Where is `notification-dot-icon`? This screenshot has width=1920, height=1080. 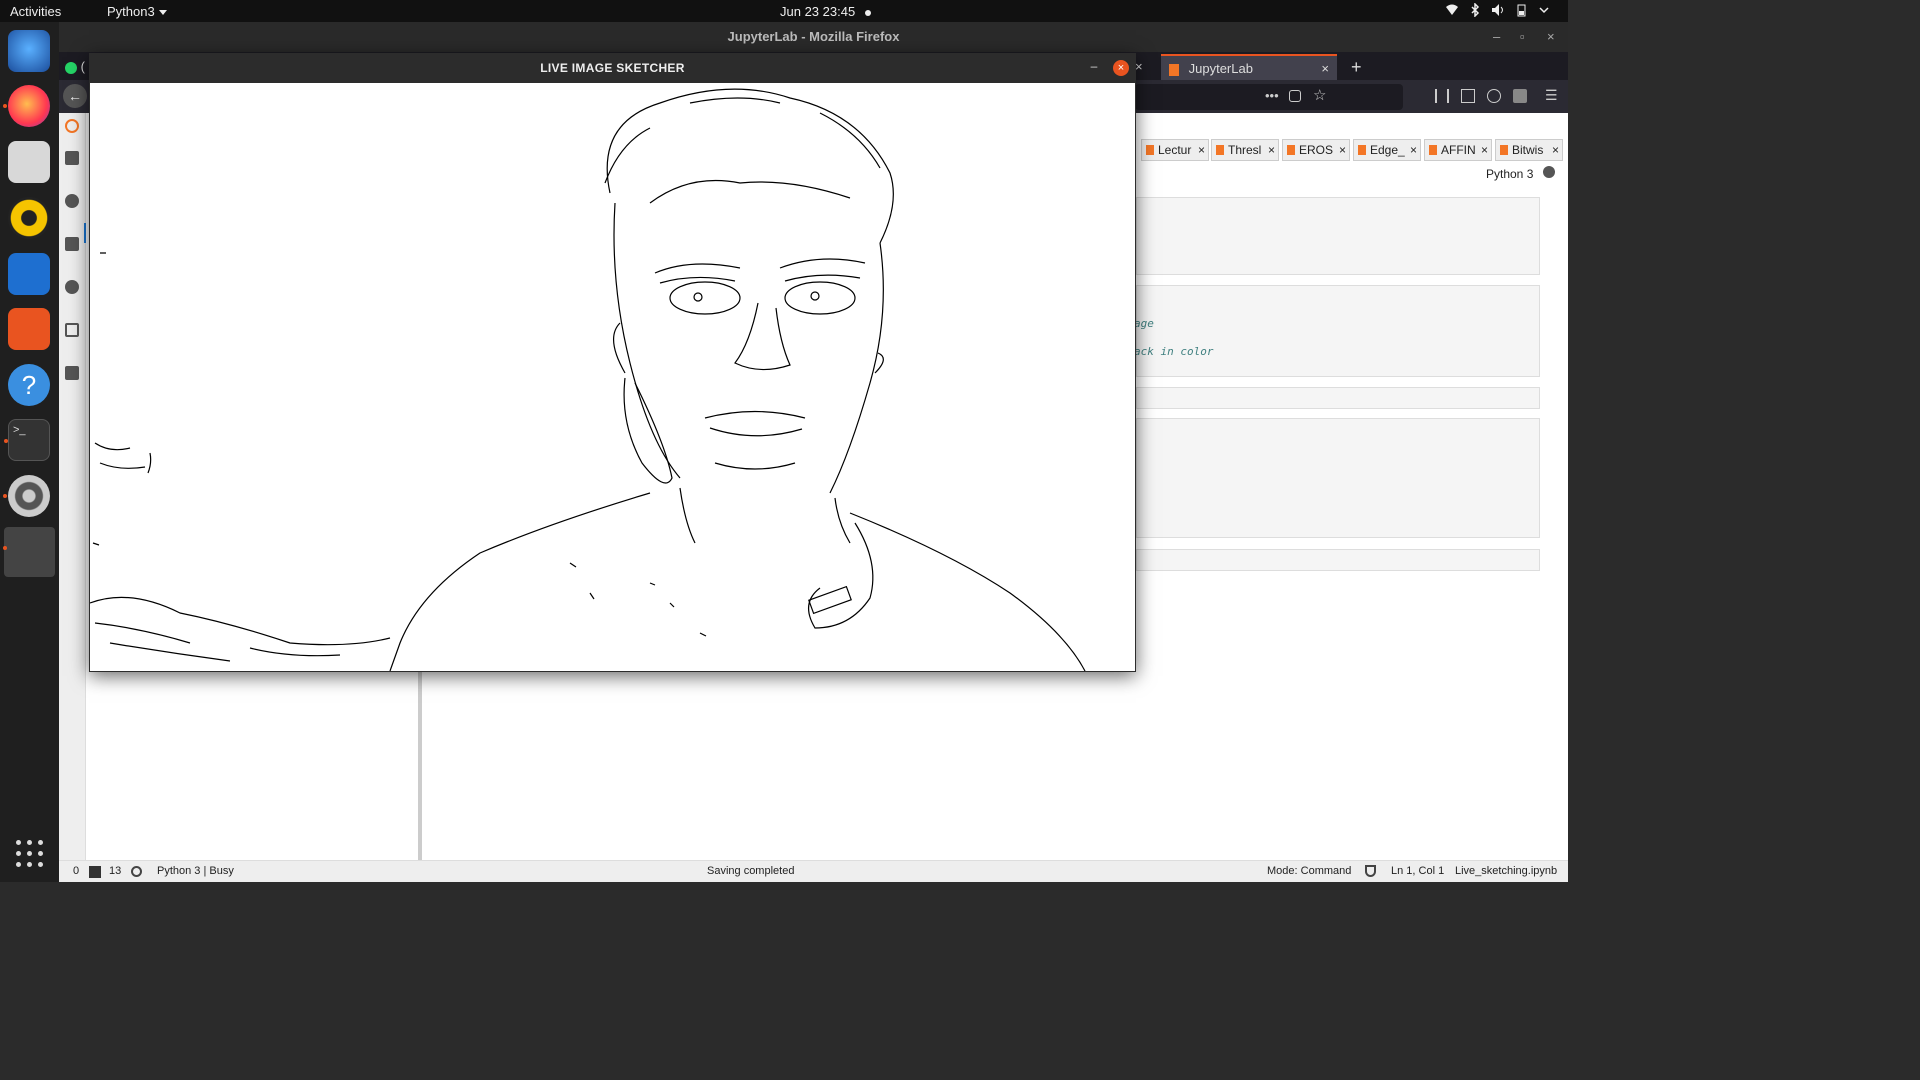
notification-dot-icon is located at coordinates (868, 12).